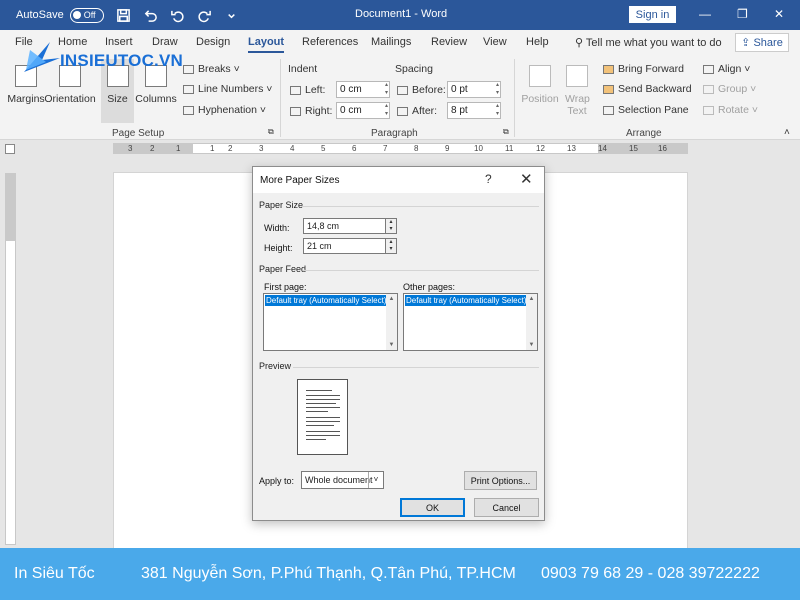  Describe the element at coordinates (391, 226) in the screenshot. I see `width-spinner: ▴ ▾` at that location.